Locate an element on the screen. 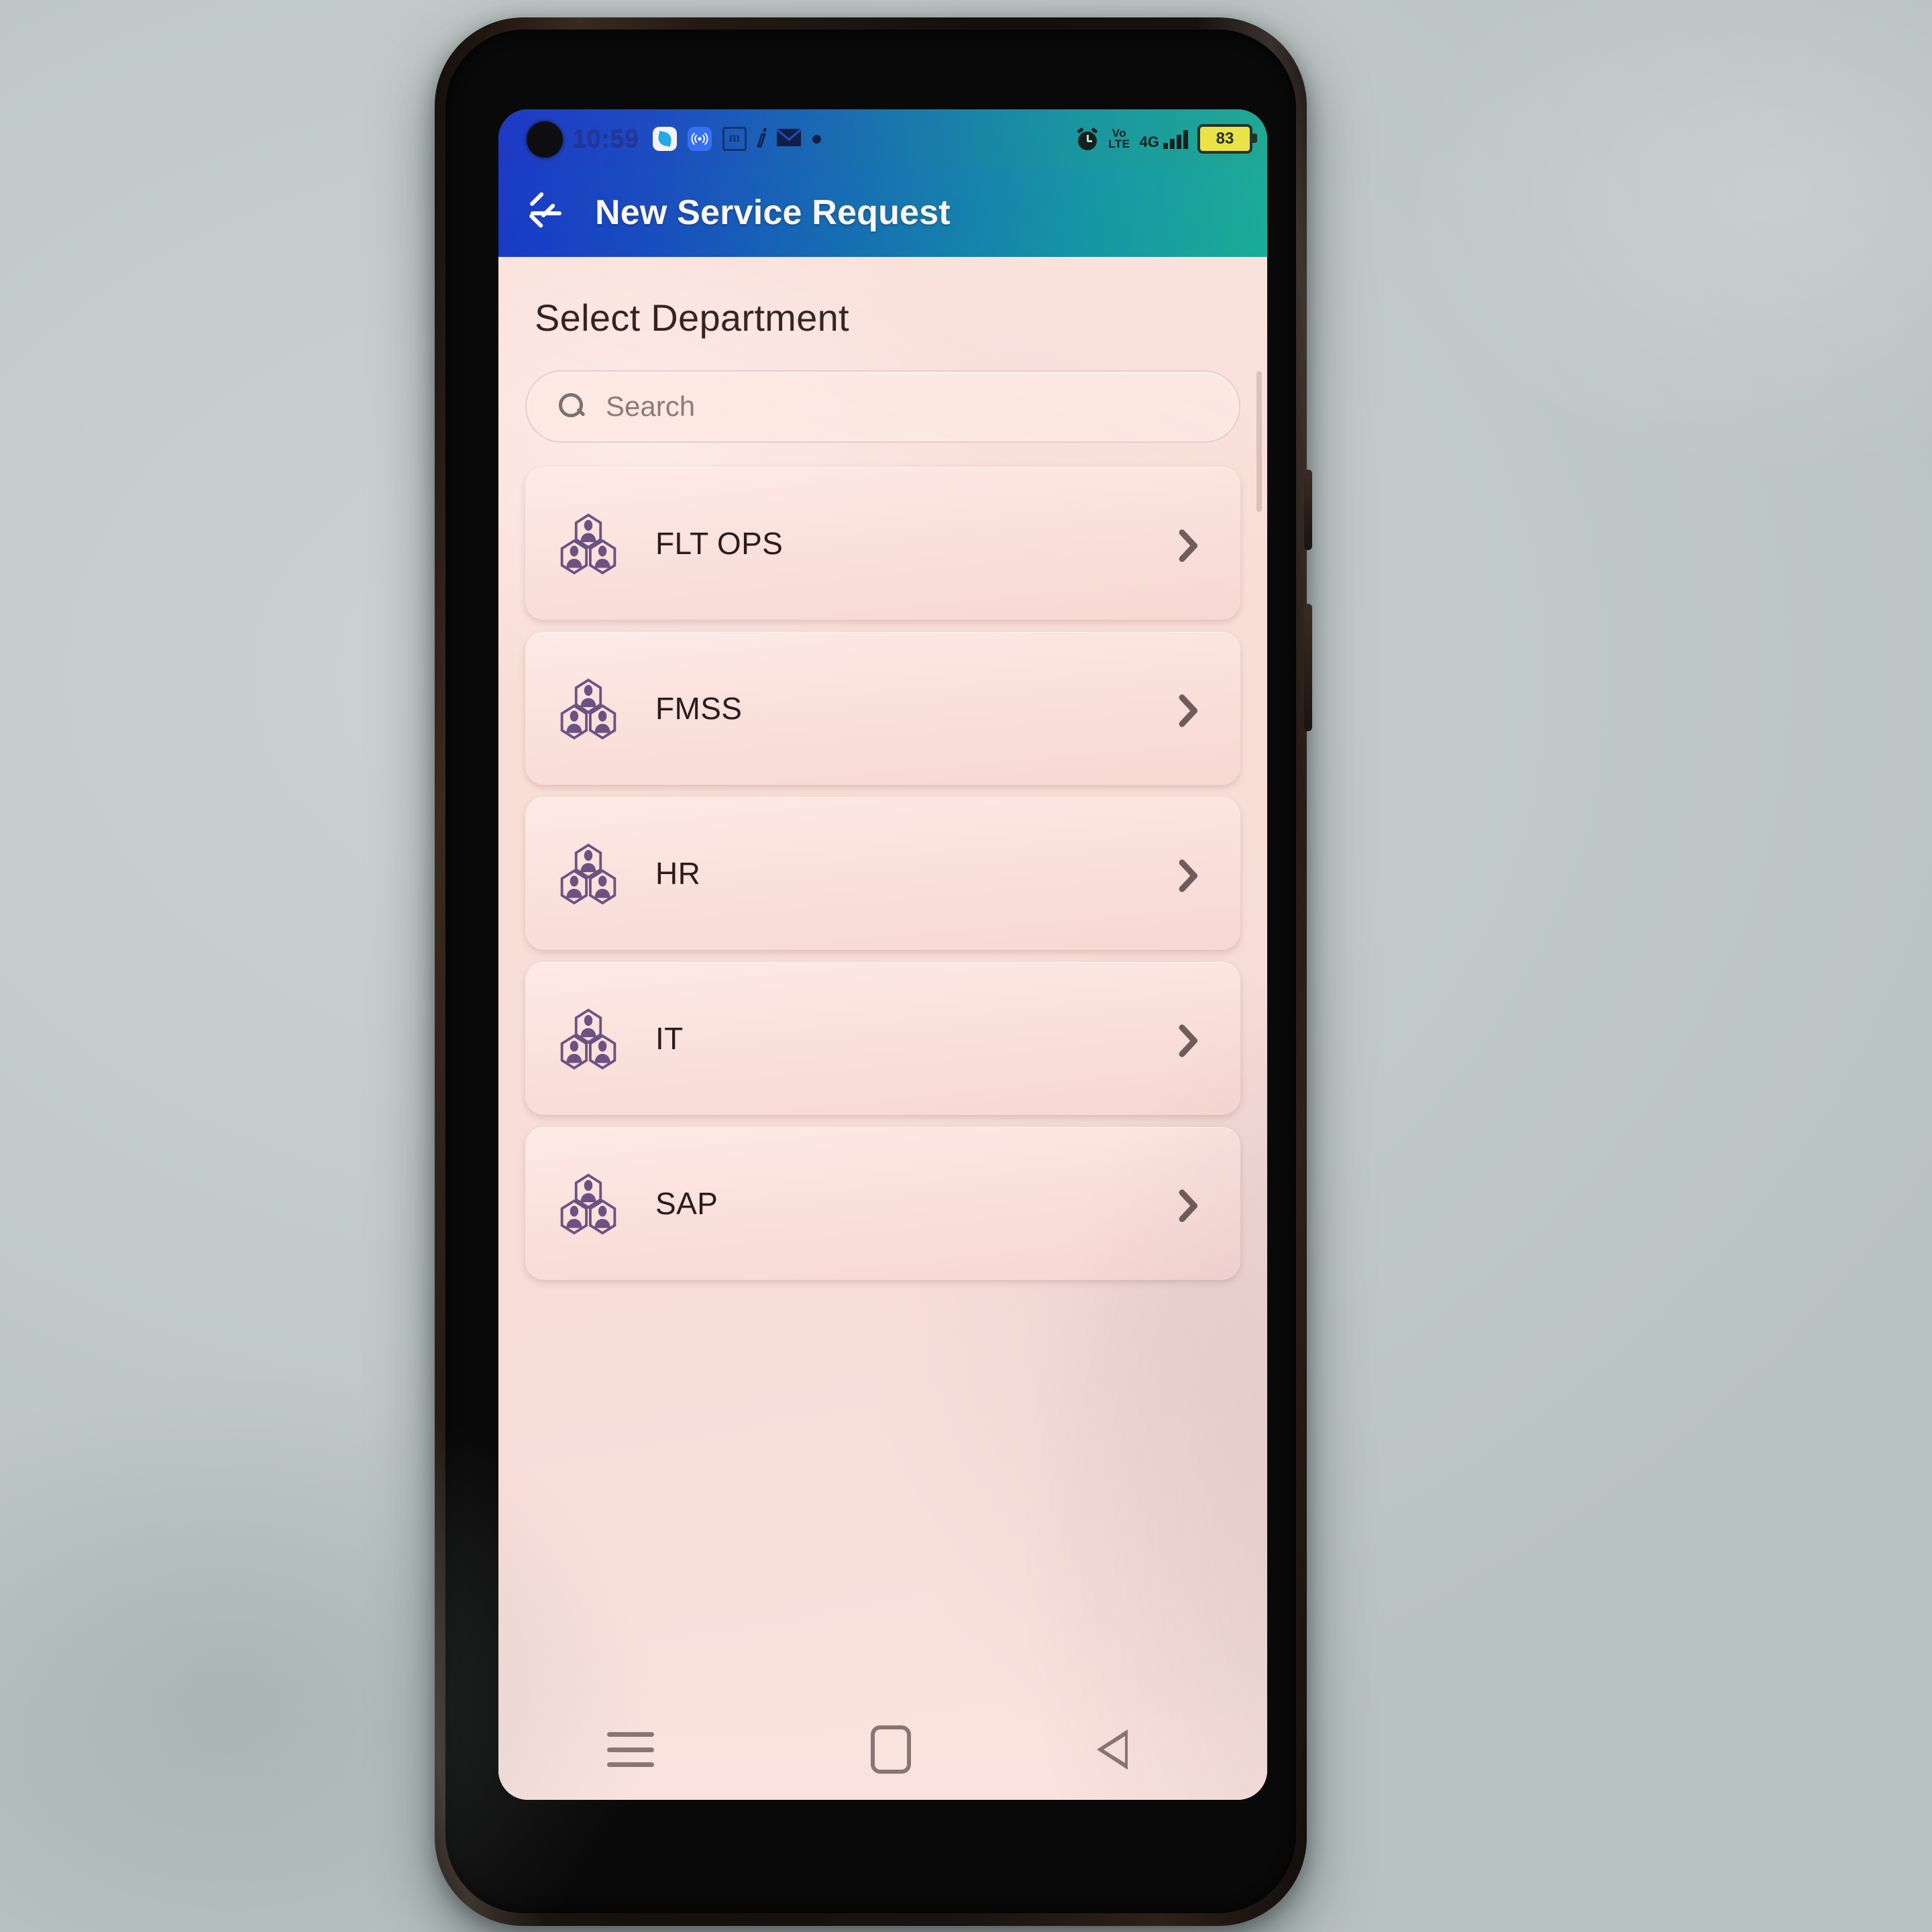 The width and height of the screenshot is (1932, 1932). recents-icon is located at coordinates (630, 1749).